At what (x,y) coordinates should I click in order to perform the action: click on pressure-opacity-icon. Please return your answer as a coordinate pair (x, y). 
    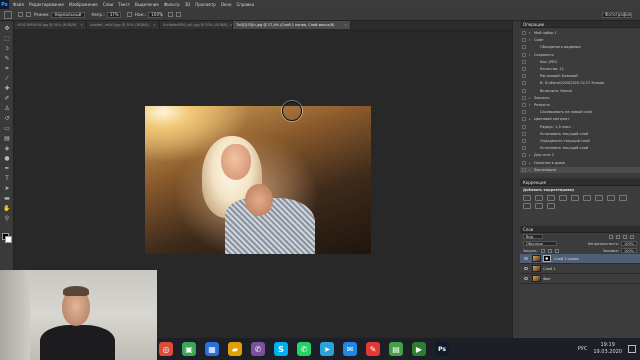
    Looking at the image, I should click on (129, 14).